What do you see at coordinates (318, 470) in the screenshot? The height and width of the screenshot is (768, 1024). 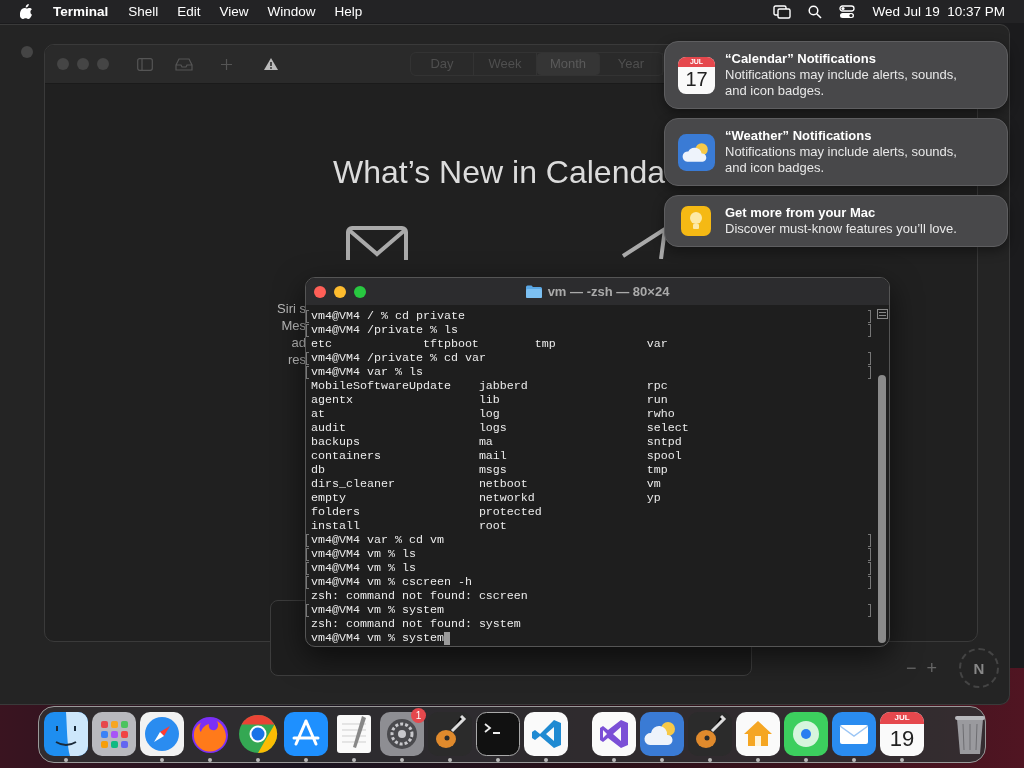 I see `listing-entry: db` at bounding box center [318, 470].